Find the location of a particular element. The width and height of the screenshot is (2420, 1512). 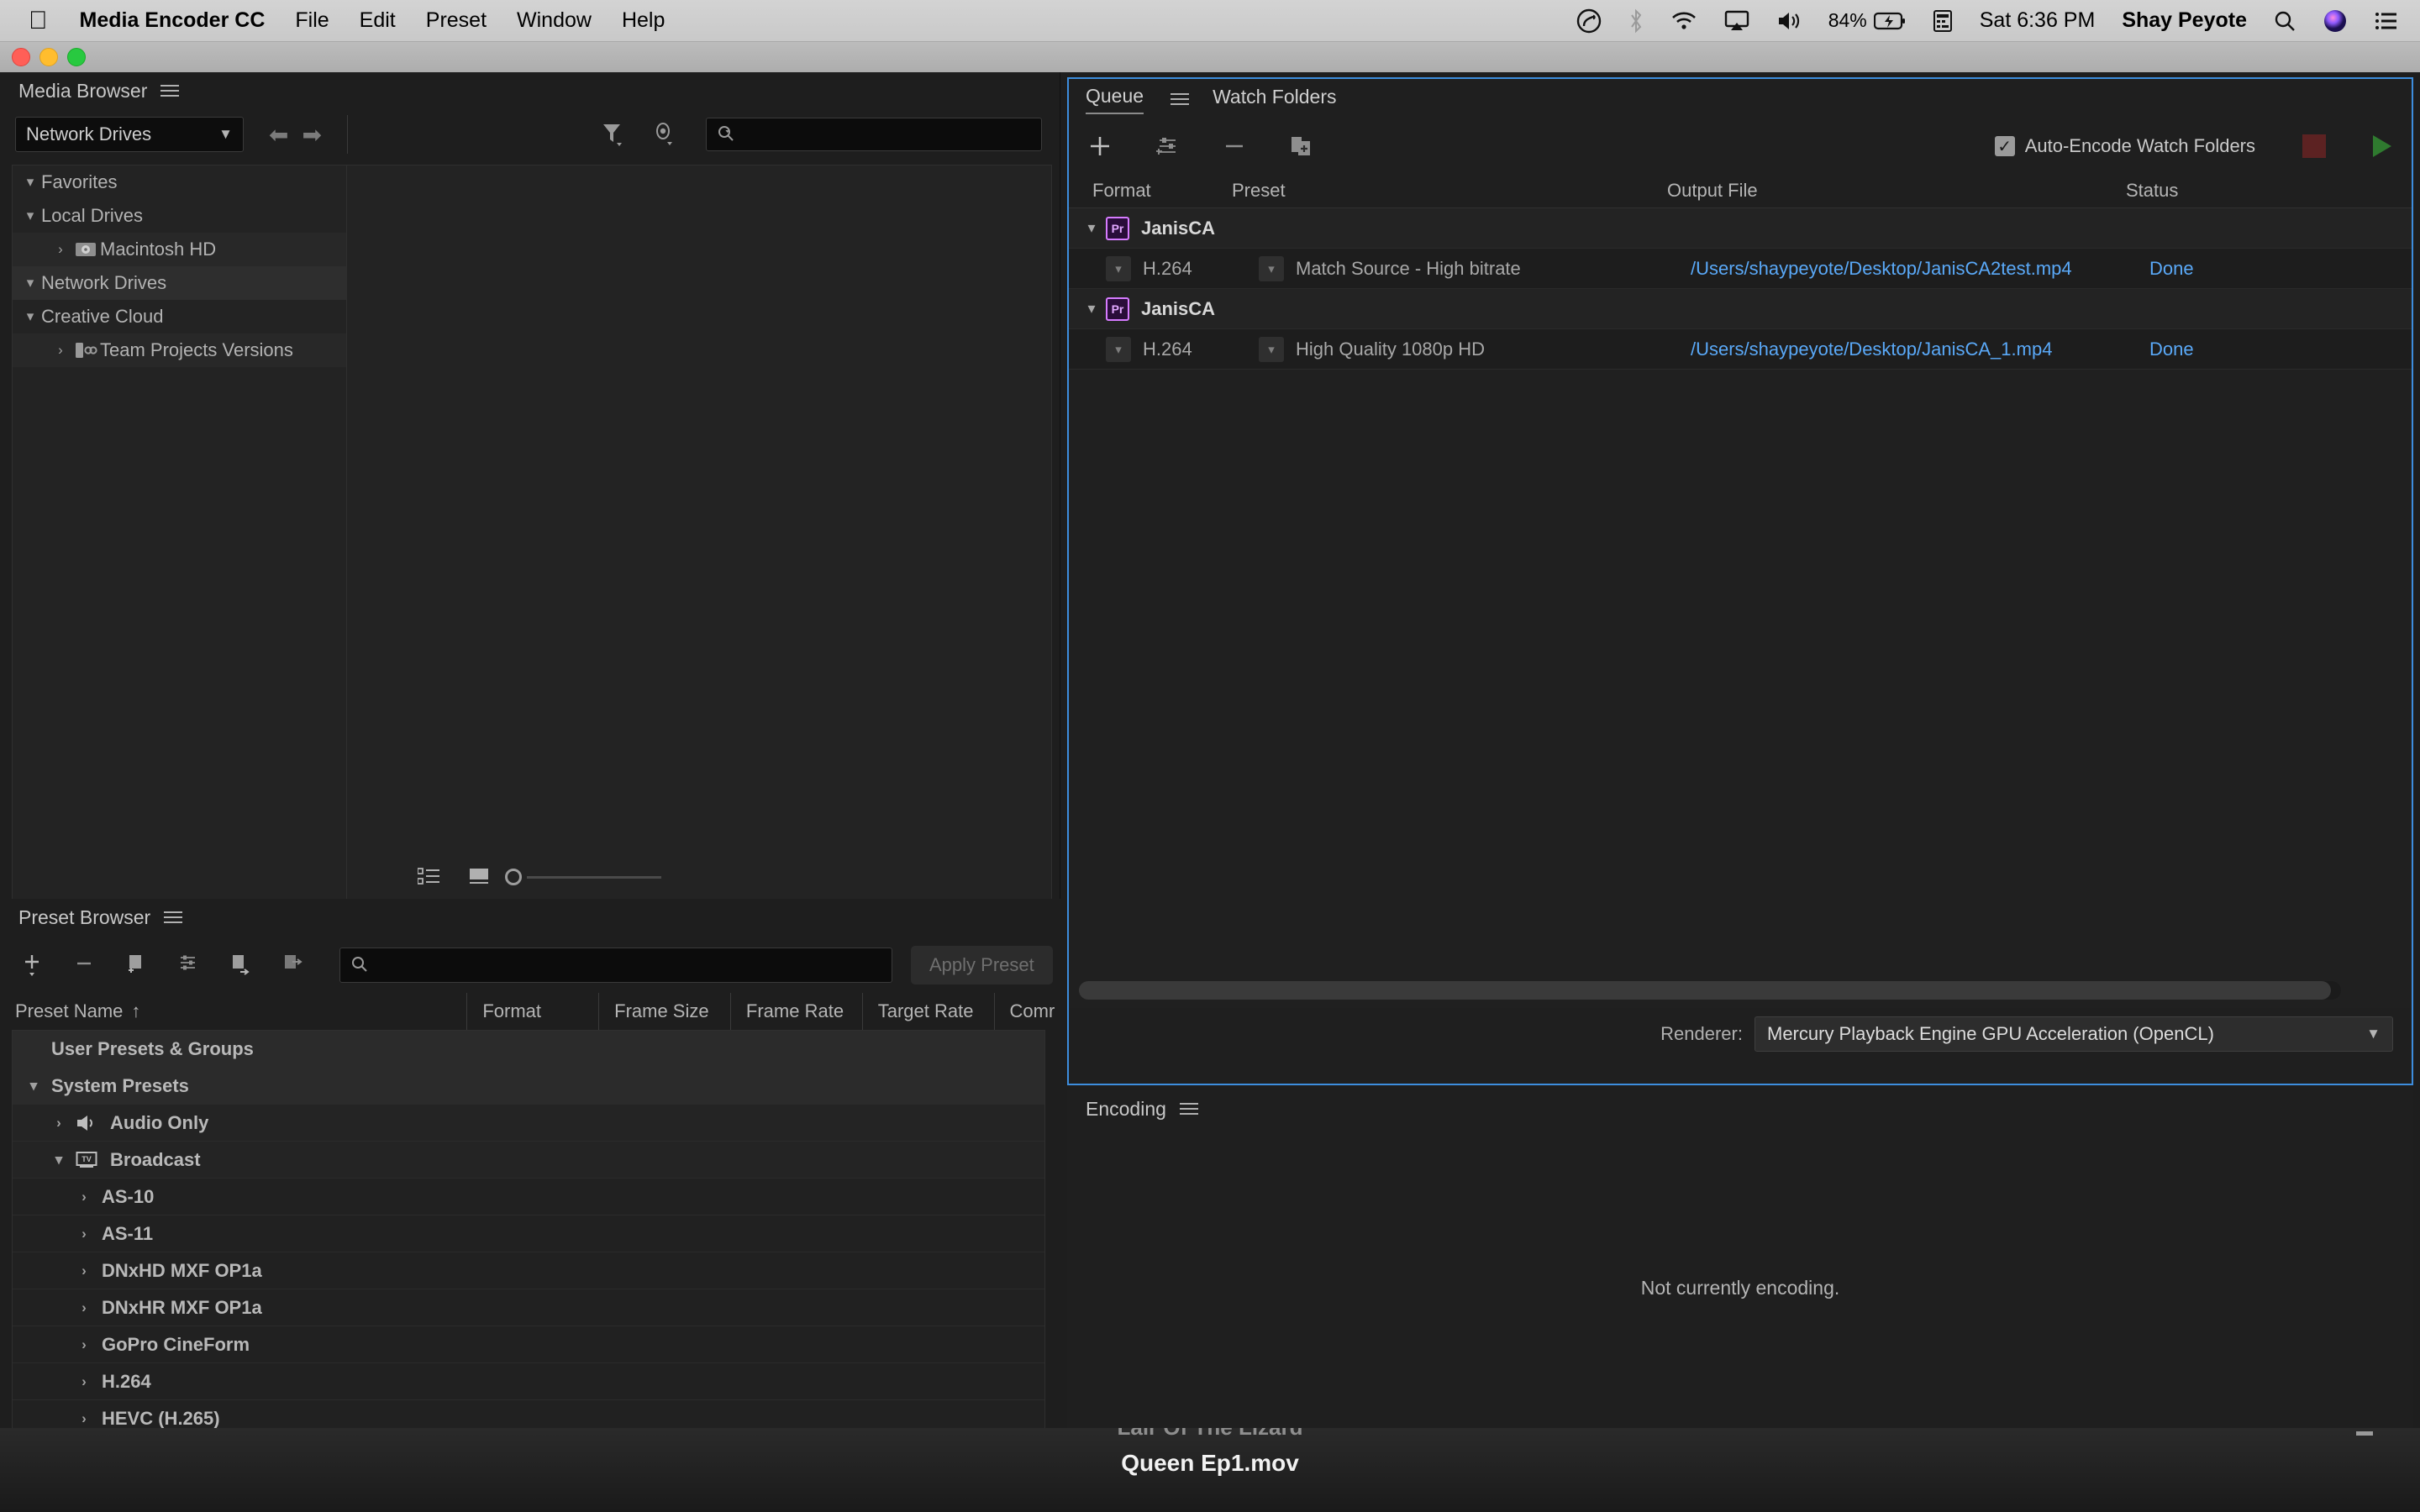

column-frame-size: Frame Size is located at coordinates (664, 1011).